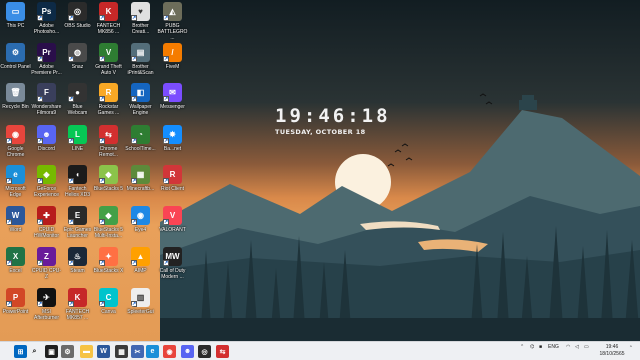  Describe the element at coordinates (77, 221) in the screenshot. I see `desktop-shortcut: E ↗ Epic Games Launcher` at that location.